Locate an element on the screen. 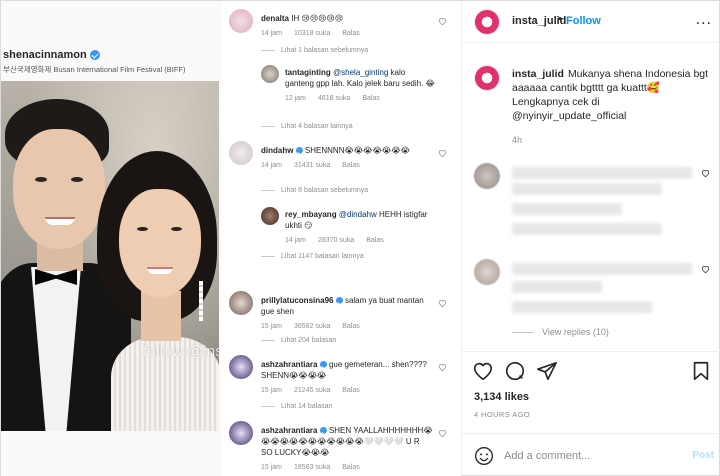 This screenshot has height=476, width=720. bookmark-icon is located at coordinates (701, 371).